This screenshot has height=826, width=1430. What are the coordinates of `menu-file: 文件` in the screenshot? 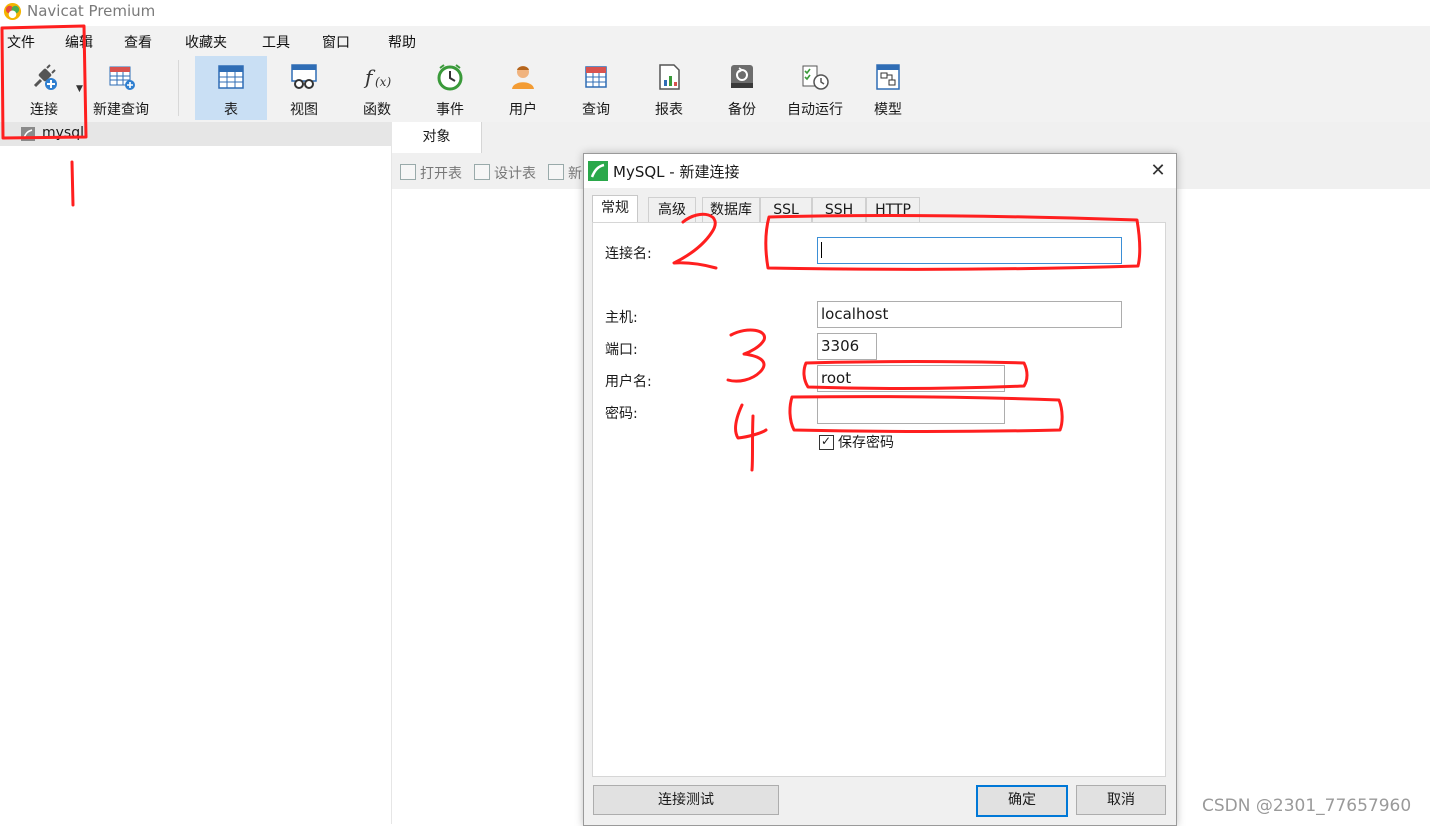 It's located at (21, 42).